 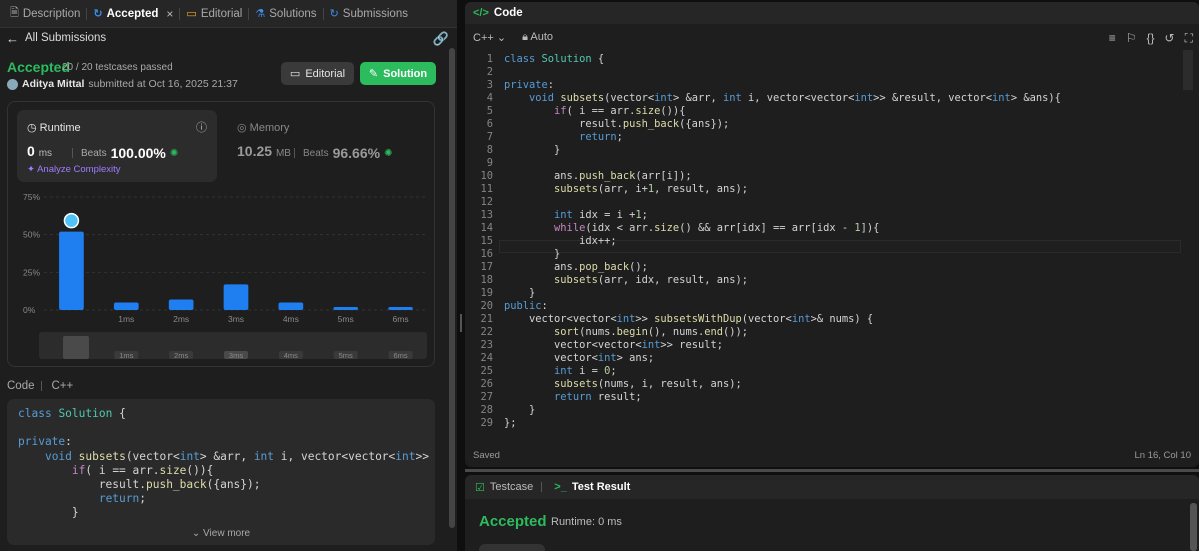 What do you see at coordinates (486, 306) in the screenshot?
I see `line-number: 20` at bounding box center [486, 306].